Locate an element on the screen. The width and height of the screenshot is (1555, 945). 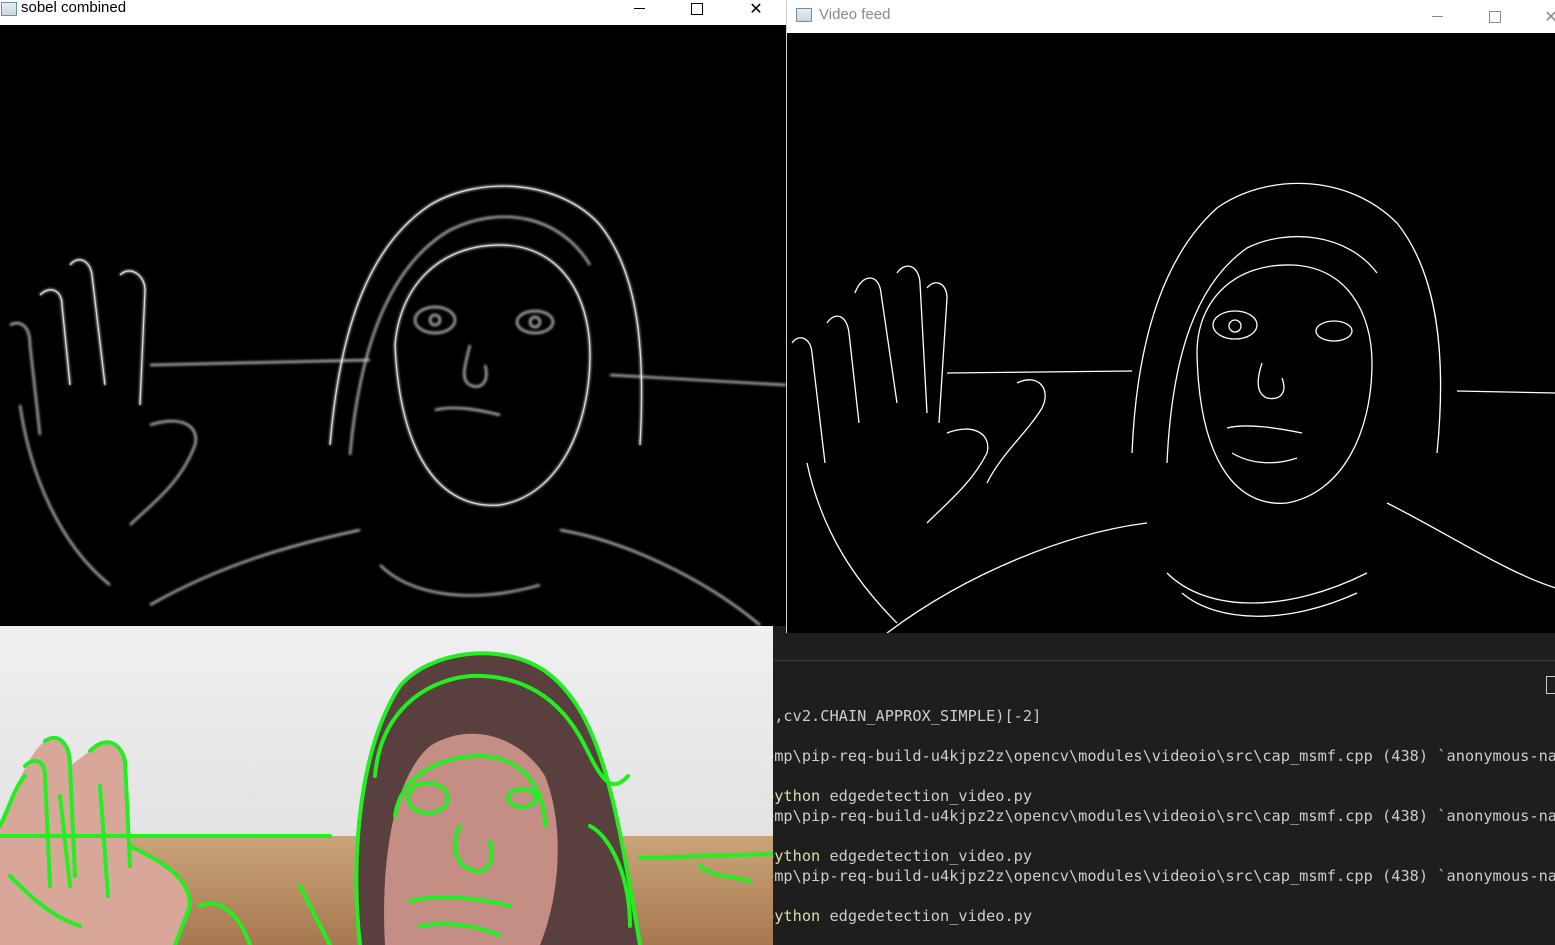
terminal-line: E,cv2.CHAIN_APPROX_SIMPLE)[-2] is located at coordinates (1164, 716).